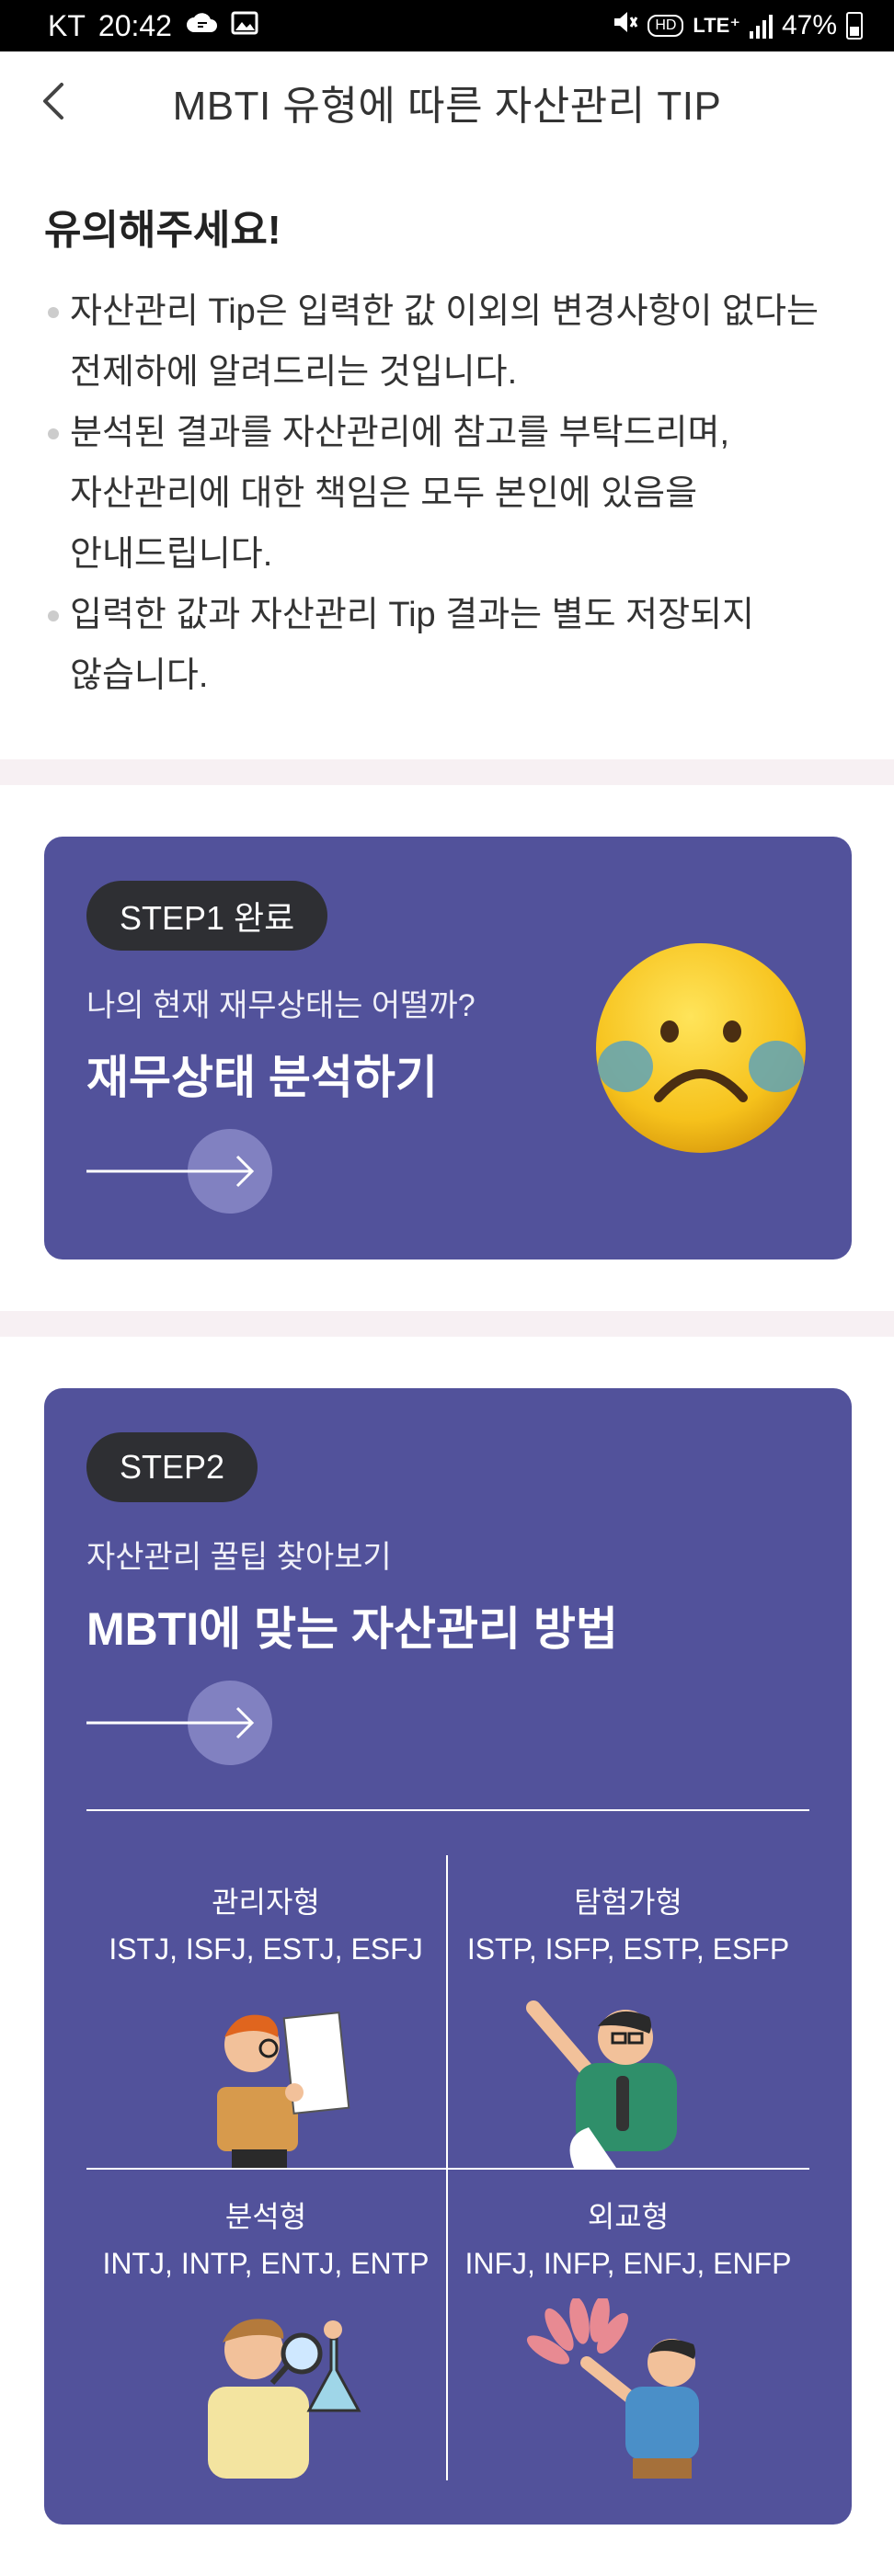  Describe the element at coordinates (666, 26) in the screenshot. I see `hd-voice-icon: HD` at that location.